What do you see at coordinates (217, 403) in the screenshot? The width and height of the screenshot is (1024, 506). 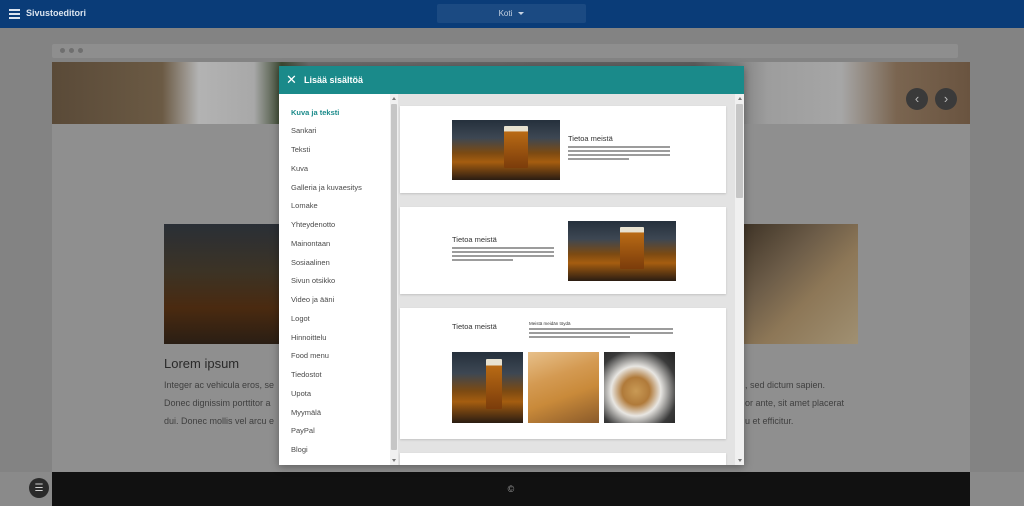 I see `section-text-line: Donec dignissim porttitor a` at bounding box center [217, 403].